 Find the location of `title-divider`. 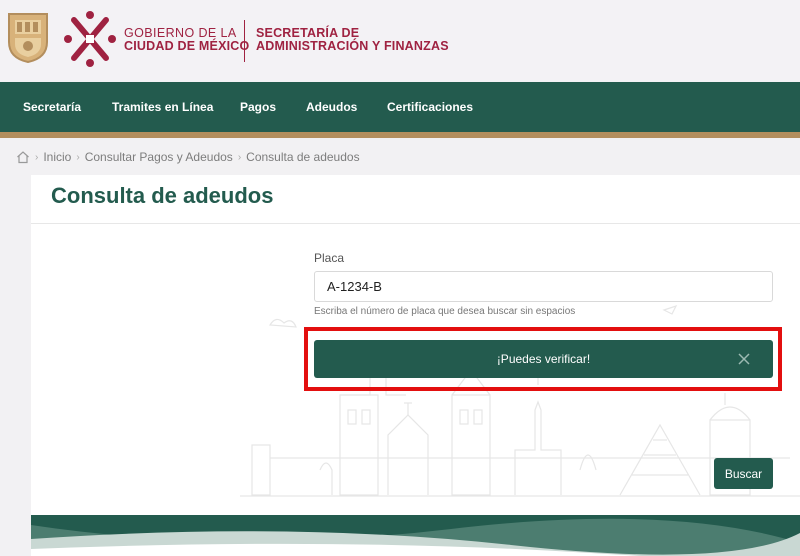

title-divider is located at coordinates (415, 223).